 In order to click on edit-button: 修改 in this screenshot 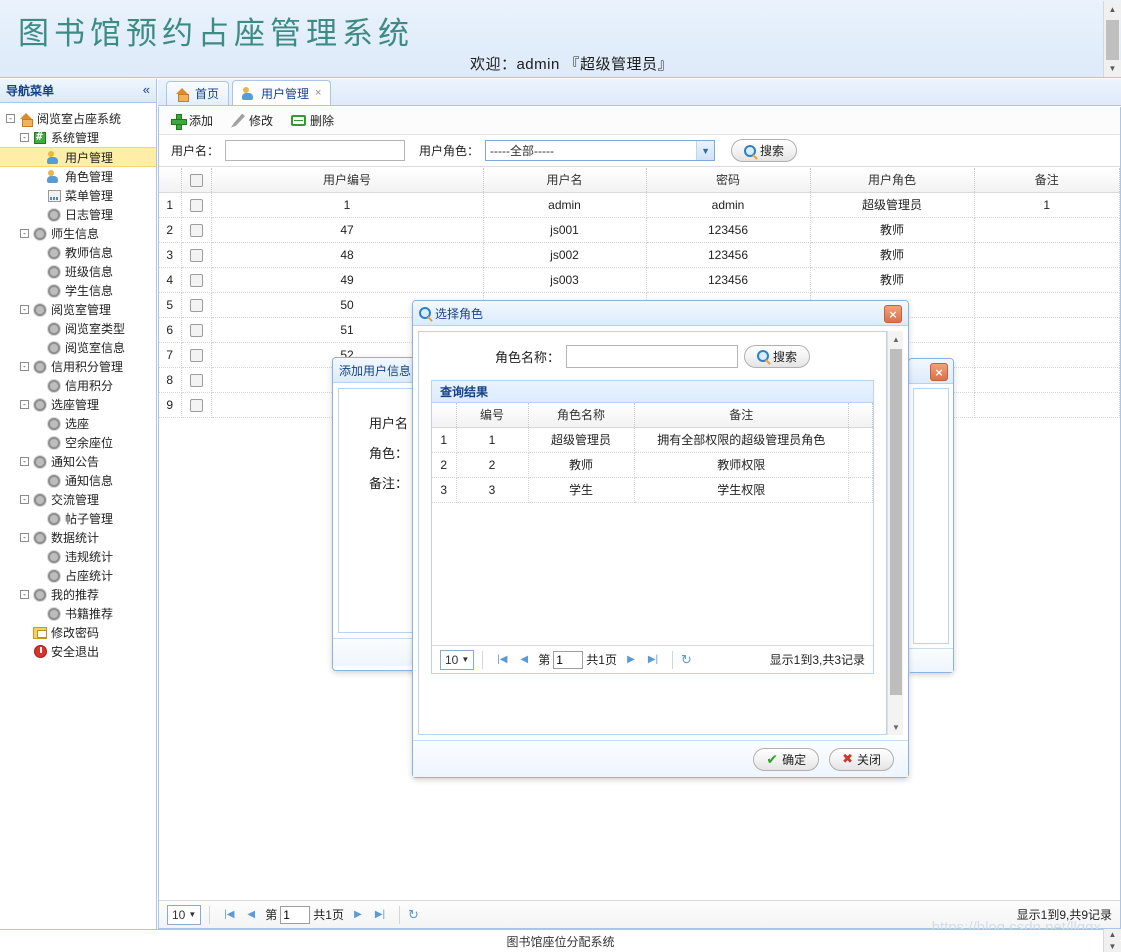, I will do `click(252, 120)`.